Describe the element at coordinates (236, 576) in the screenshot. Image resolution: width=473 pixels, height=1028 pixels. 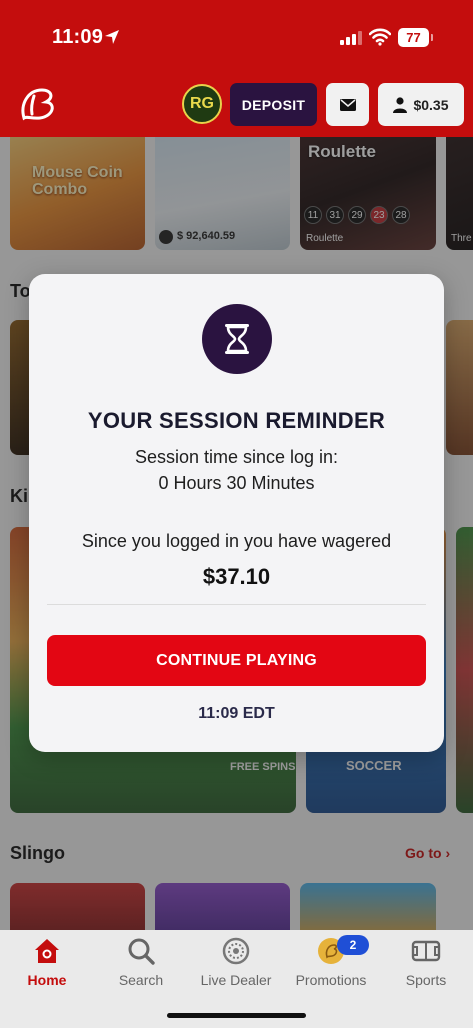
I see `wager-amount: $37.10` at that location.